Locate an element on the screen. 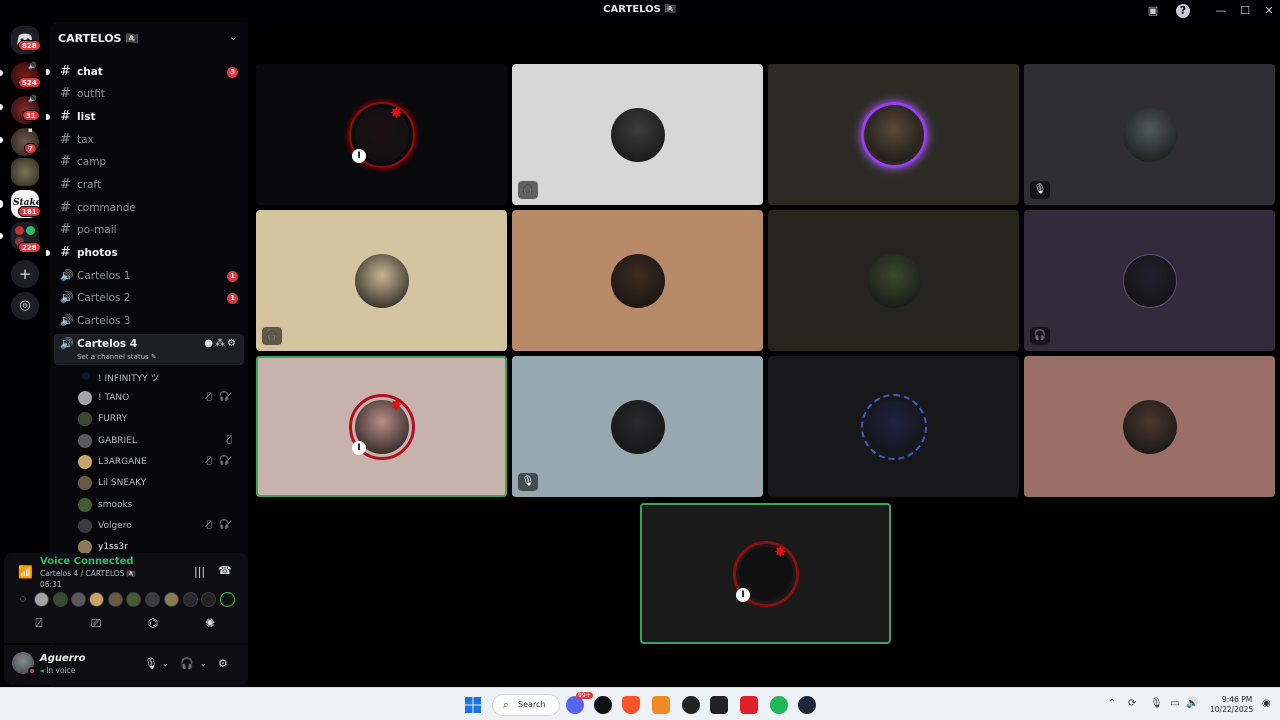 This screenshot has height=720, width=1280. voice-channel-cartelos-2: 🔊 Cartelos 2 1 is located at coordinates (149, 298).